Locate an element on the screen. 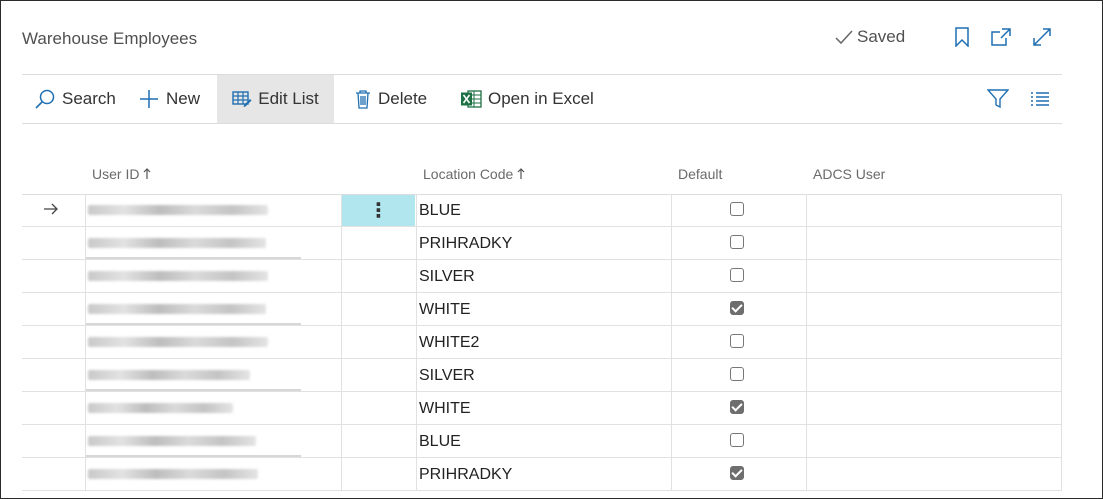  open-in-excel-button-label: Open in Excel is located at coordinates (541, 98).